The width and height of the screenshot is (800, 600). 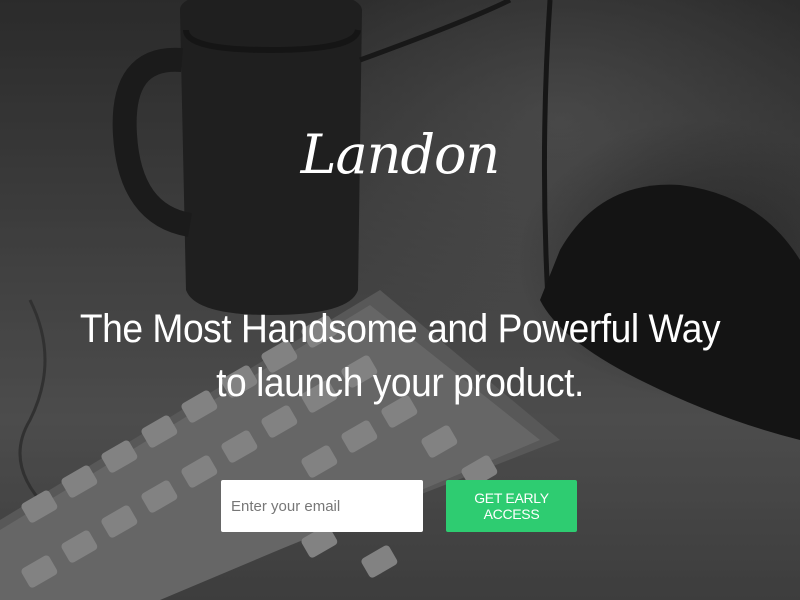 I want to click on signup-form: GET EARLY ACCESS, so click(x=399, y=506).